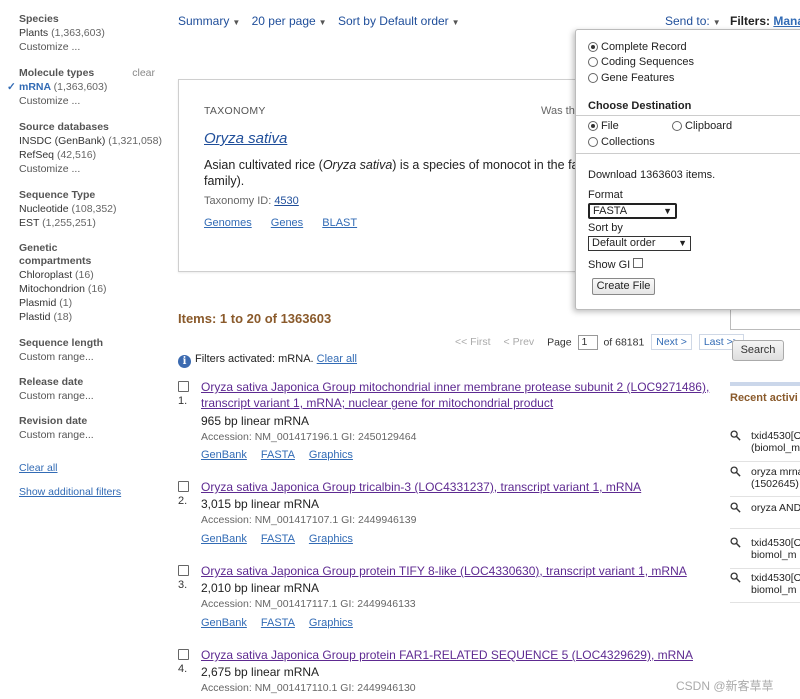  Describe the element at coordinates (558, 111) in the screenshot. I see `was-this-helpful-text: Was th` at that location.